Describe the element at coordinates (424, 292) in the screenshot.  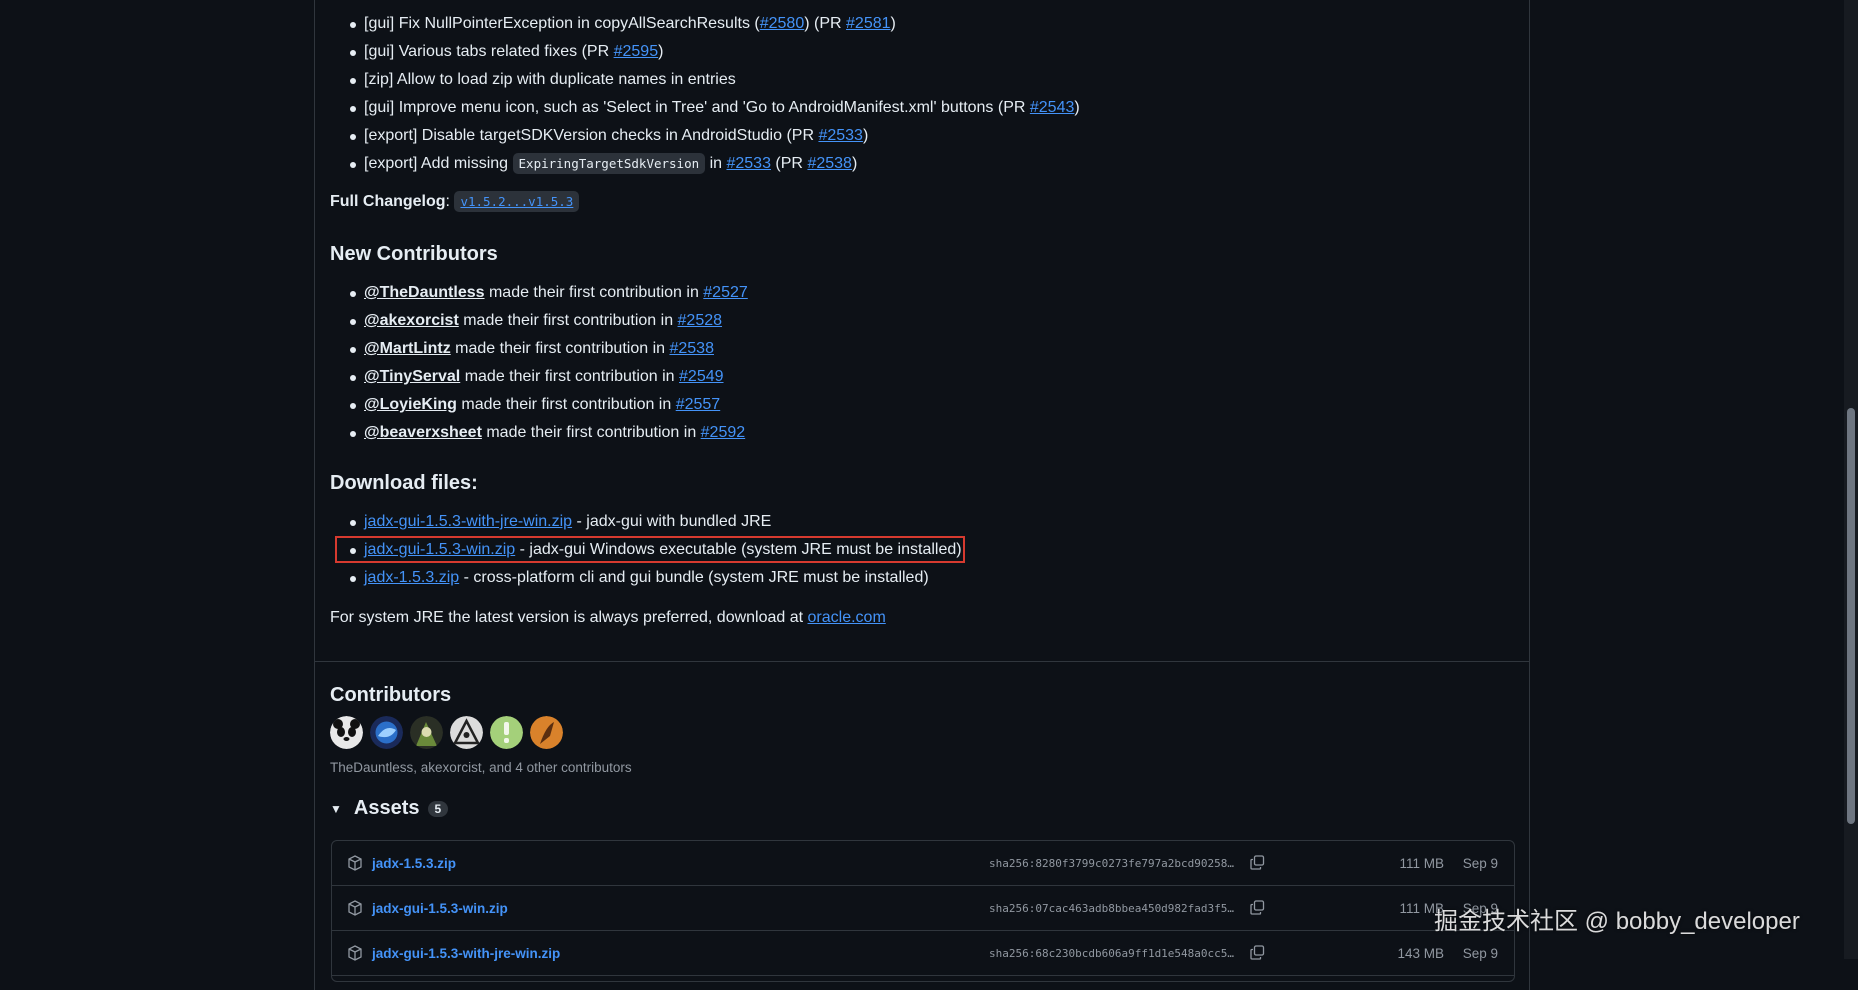
I see `user-link: @TheDauntless` at that location.